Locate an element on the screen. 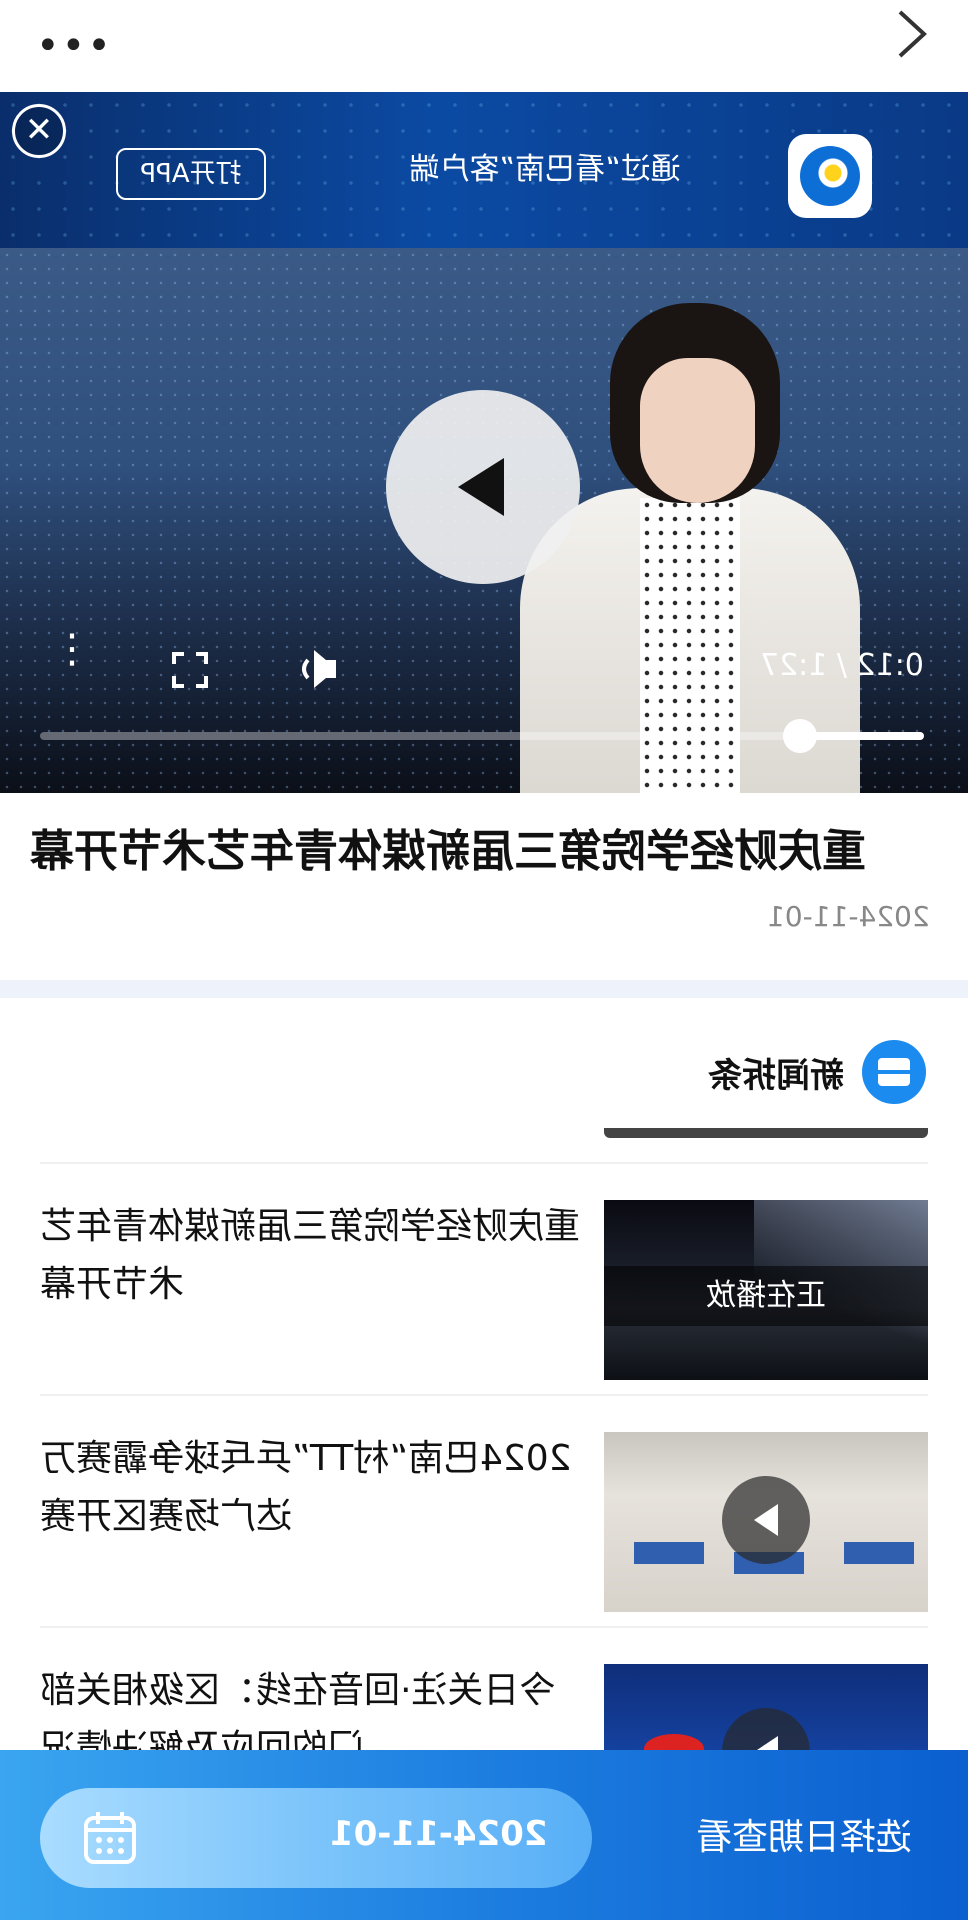  section-title: 新闻拆条 is located at coordinates (776, 1076).